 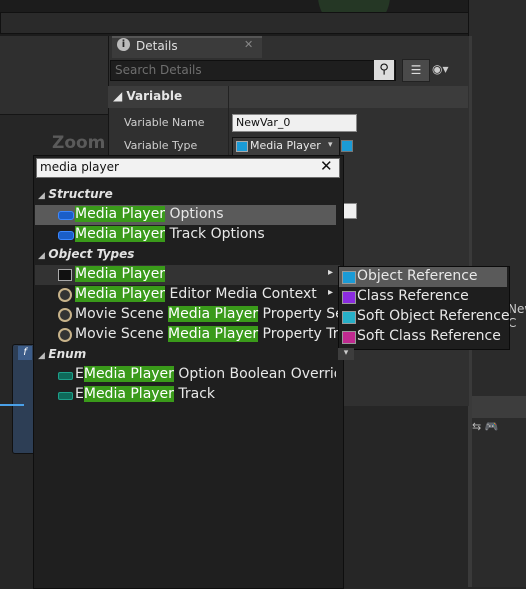 I want to click on list-item: EMedia Player Option Boolean Overrid, so click(x=185, y=375).